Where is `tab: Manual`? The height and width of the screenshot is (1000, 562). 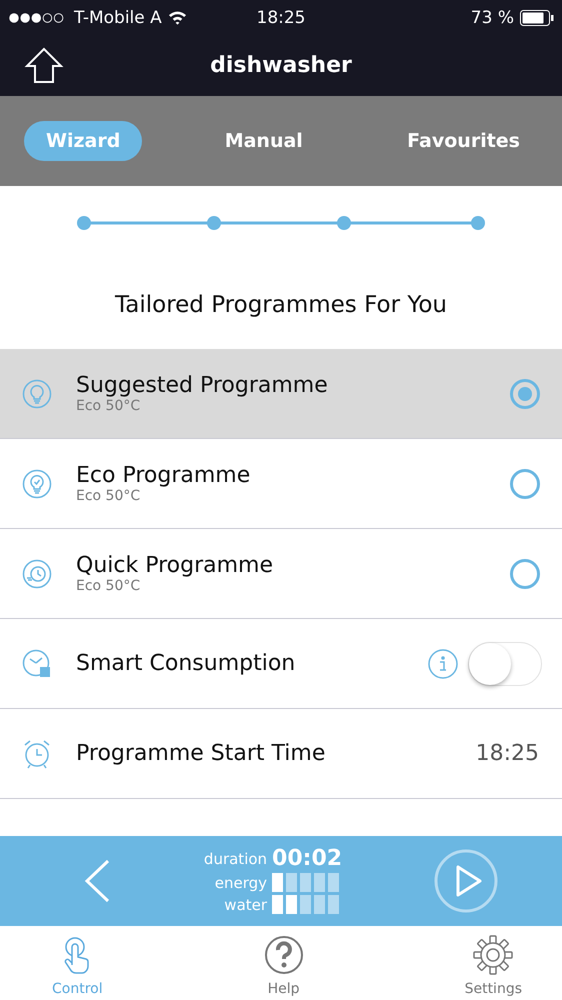 tab: Manual is located at coordinates (263, 141).